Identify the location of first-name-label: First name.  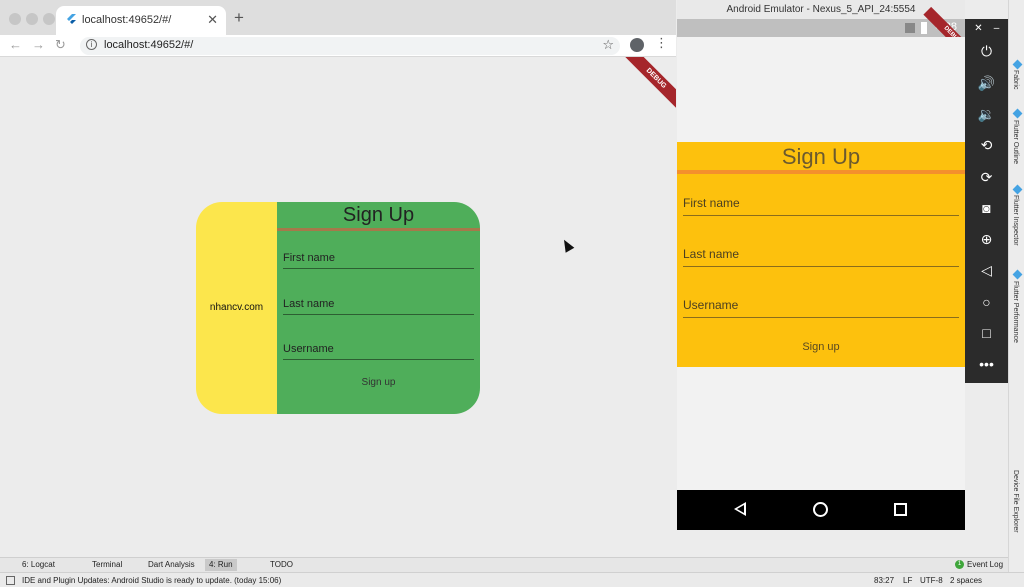
(309, 258).